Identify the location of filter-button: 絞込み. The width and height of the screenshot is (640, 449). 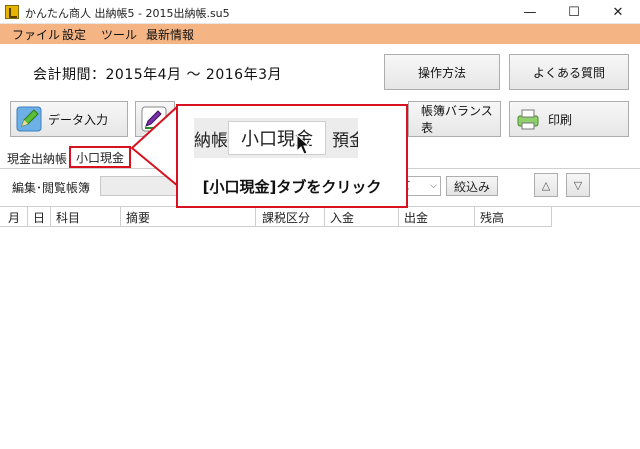
(472, 186).